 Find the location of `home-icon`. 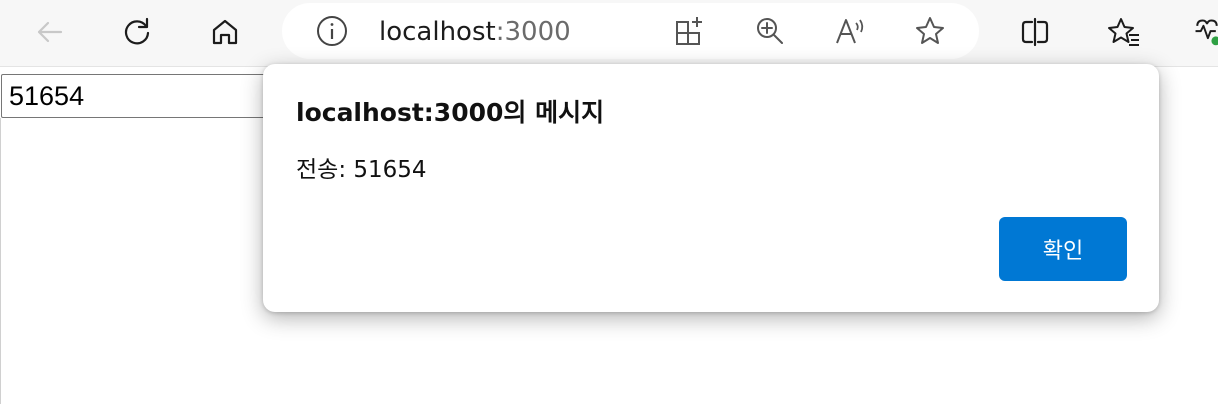

home-icon is located at coordinates (225, 32).